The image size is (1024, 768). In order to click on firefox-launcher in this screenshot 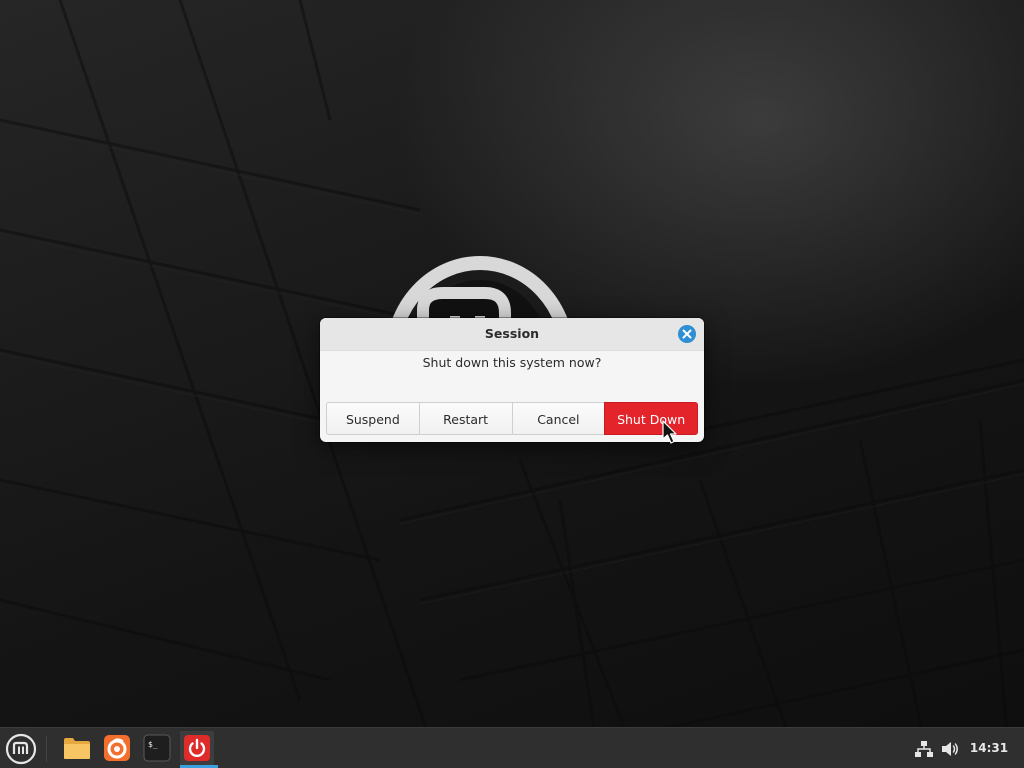, I will do `click(117, 748)`.